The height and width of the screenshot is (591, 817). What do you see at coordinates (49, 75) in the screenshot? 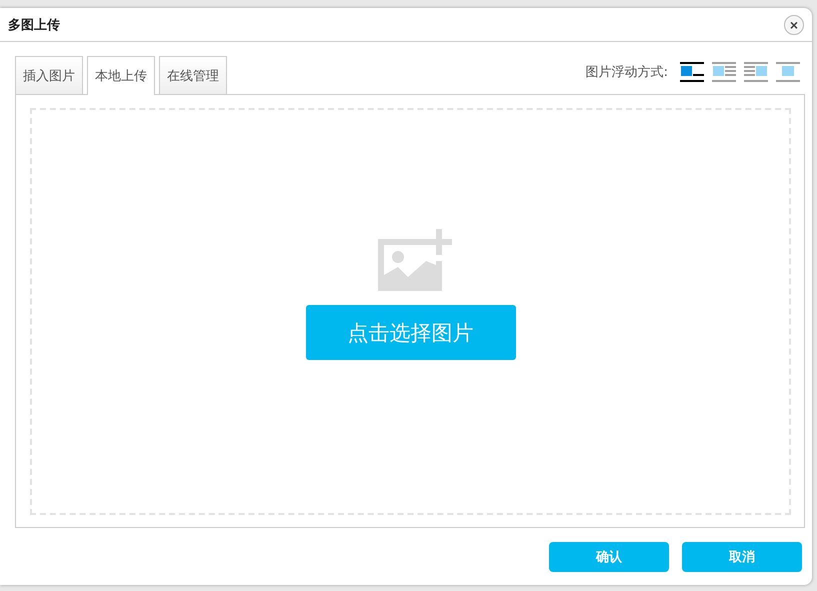
I see `tab: 插入图片` at bounding box center [49, 75].